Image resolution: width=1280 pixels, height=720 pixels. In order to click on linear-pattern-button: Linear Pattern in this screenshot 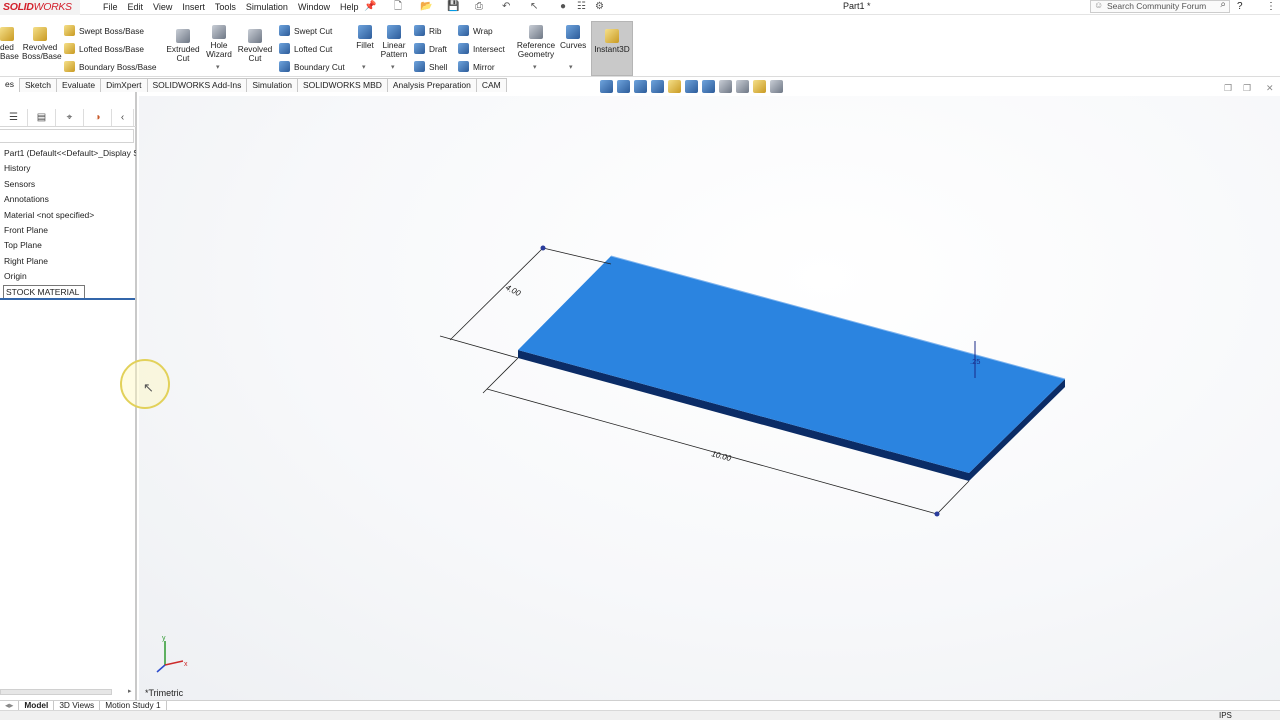, I will do `click(394, 42)`.